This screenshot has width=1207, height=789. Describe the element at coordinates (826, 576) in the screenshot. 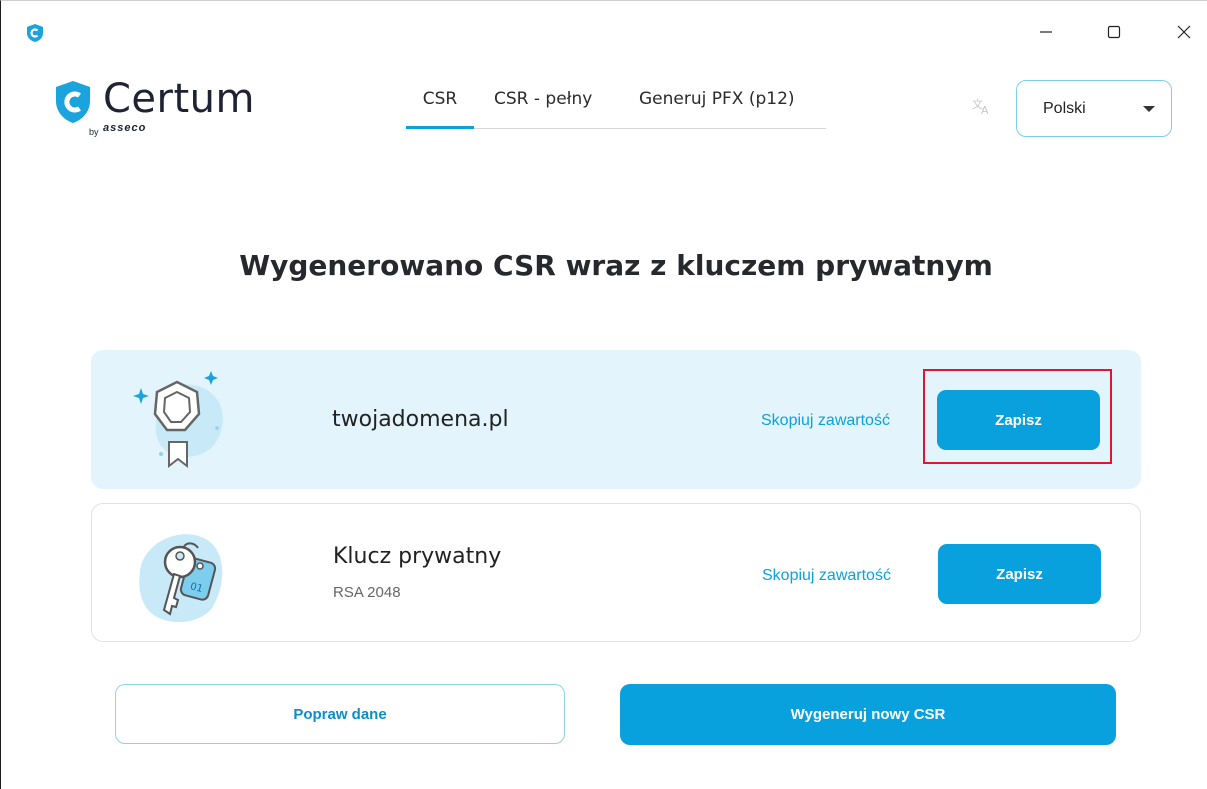

I see `copy-key-link: Skopiuj zawartość` at that location.